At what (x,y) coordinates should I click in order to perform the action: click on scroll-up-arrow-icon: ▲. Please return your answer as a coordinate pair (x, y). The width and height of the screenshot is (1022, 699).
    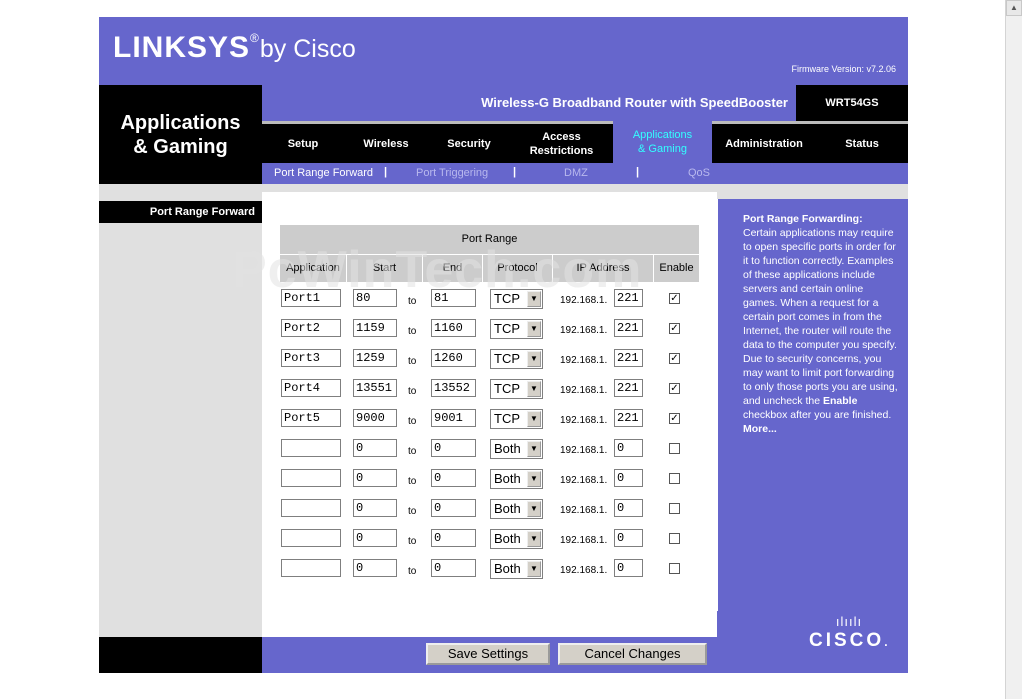
    Looking at the image, I should click on (1014, 8).